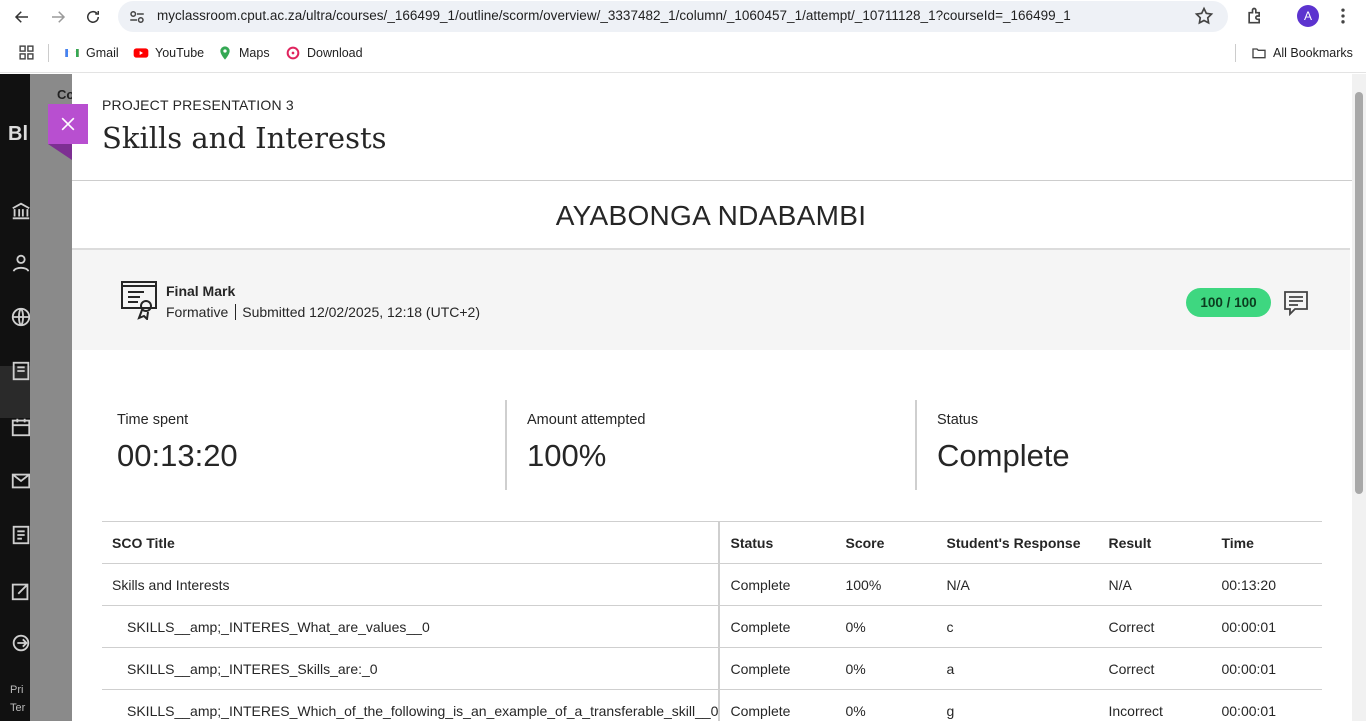  I want to click on left-navigation-rail: Bl Pri Ter, so click(16, 397).